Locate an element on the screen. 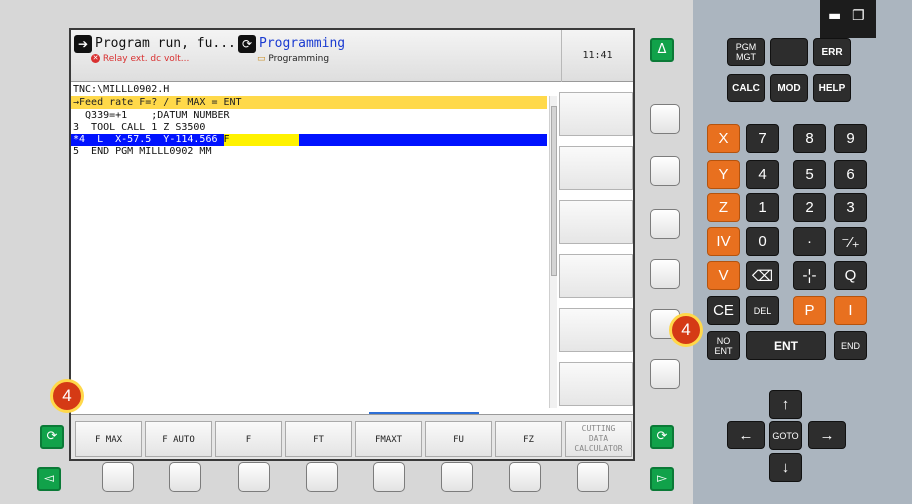 This screenshot has width=912, height=504. key-y: Y is located at coordinates (723, 174).